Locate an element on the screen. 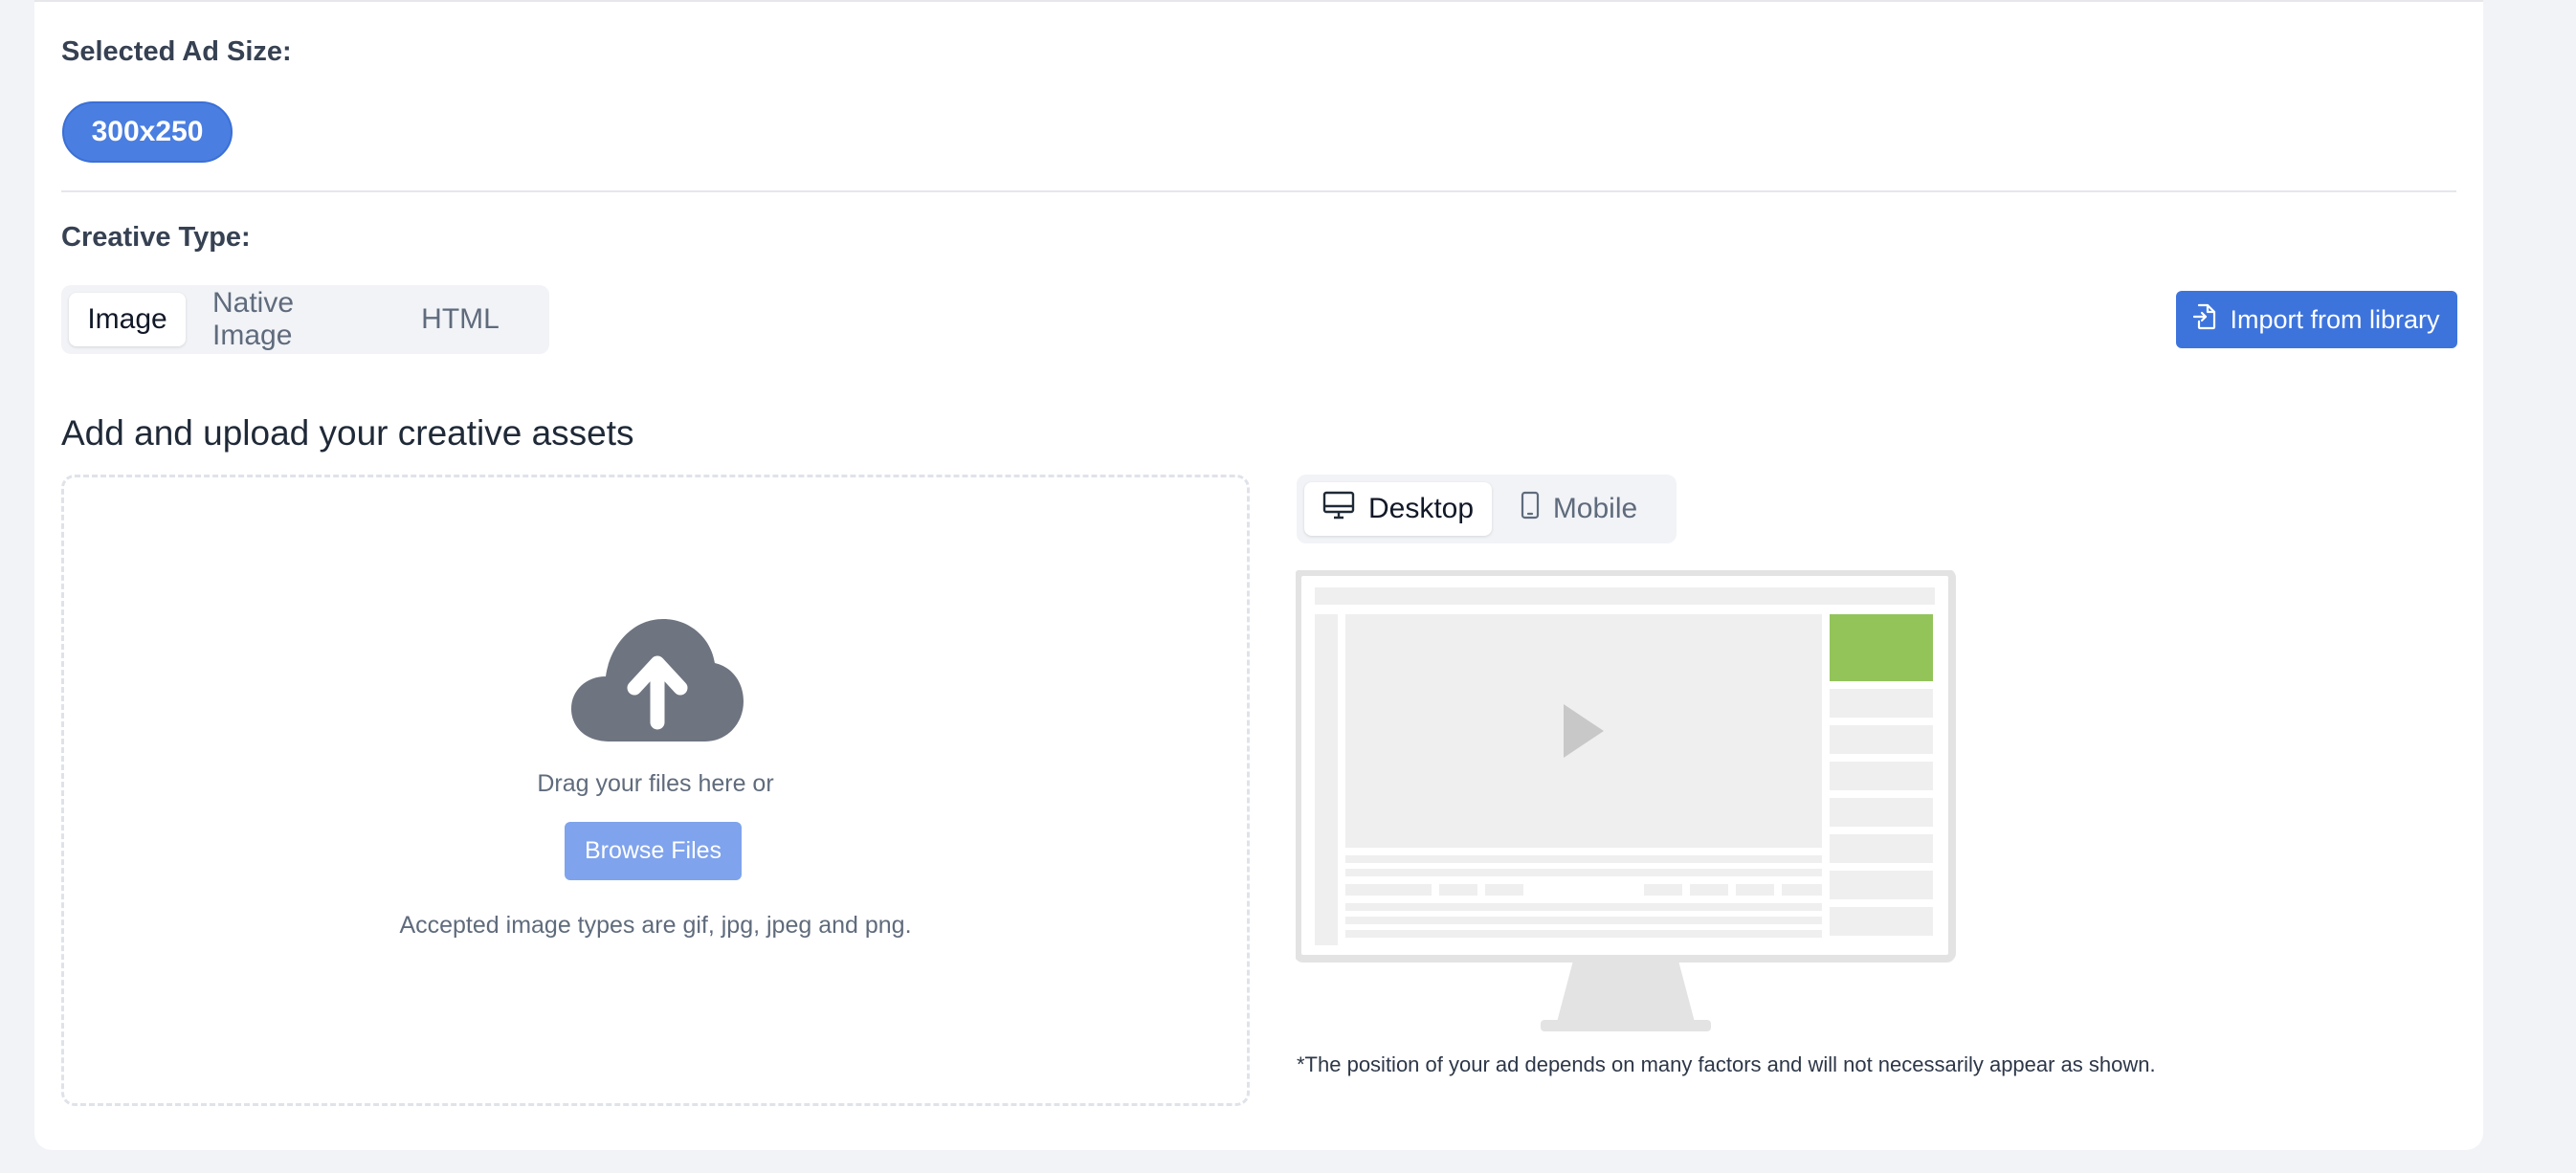  cloud-upload-icon is located at coordinates (657, 680).